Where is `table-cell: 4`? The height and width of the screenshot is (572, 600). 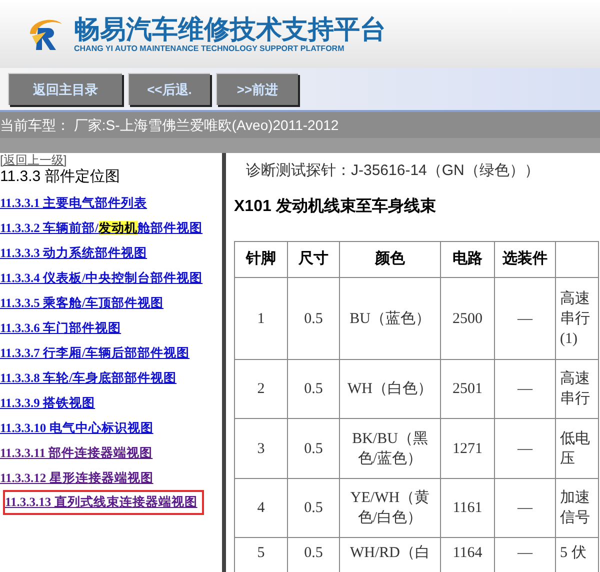
table-cell: 4 is located at coordinates (261, 508).